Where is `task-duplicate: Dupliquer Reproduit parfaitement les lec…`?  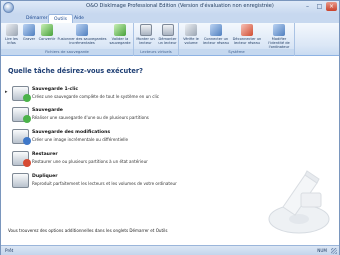 task-duplicate: Dupliquer Reproduit parfaitement les lec… is located at coordinates (117, 184).